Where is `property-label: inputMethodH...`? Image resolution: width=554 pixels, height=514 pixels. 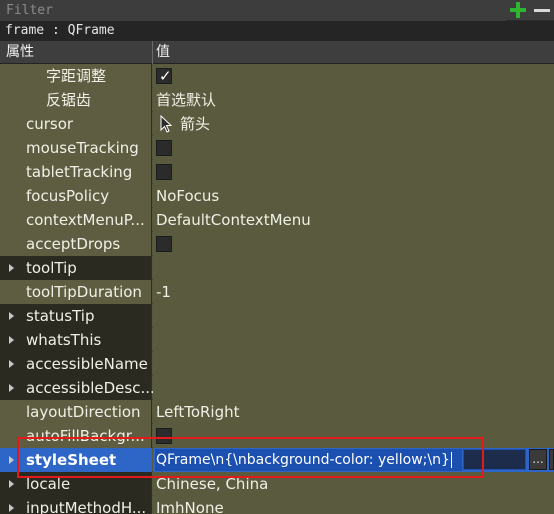 property-label: inputMethodH... is located at coordinates (86, 506).